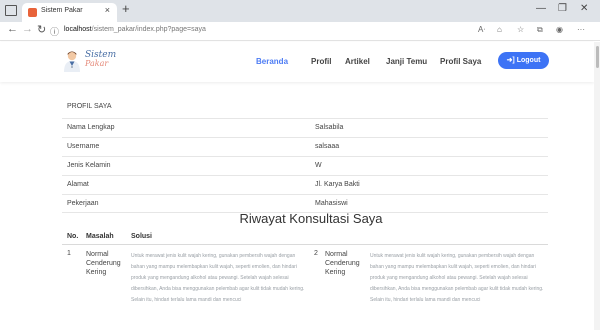  Describe the element at coordinates (73, 236) in the screenshot. I see `column-header-no: No.` at that location.